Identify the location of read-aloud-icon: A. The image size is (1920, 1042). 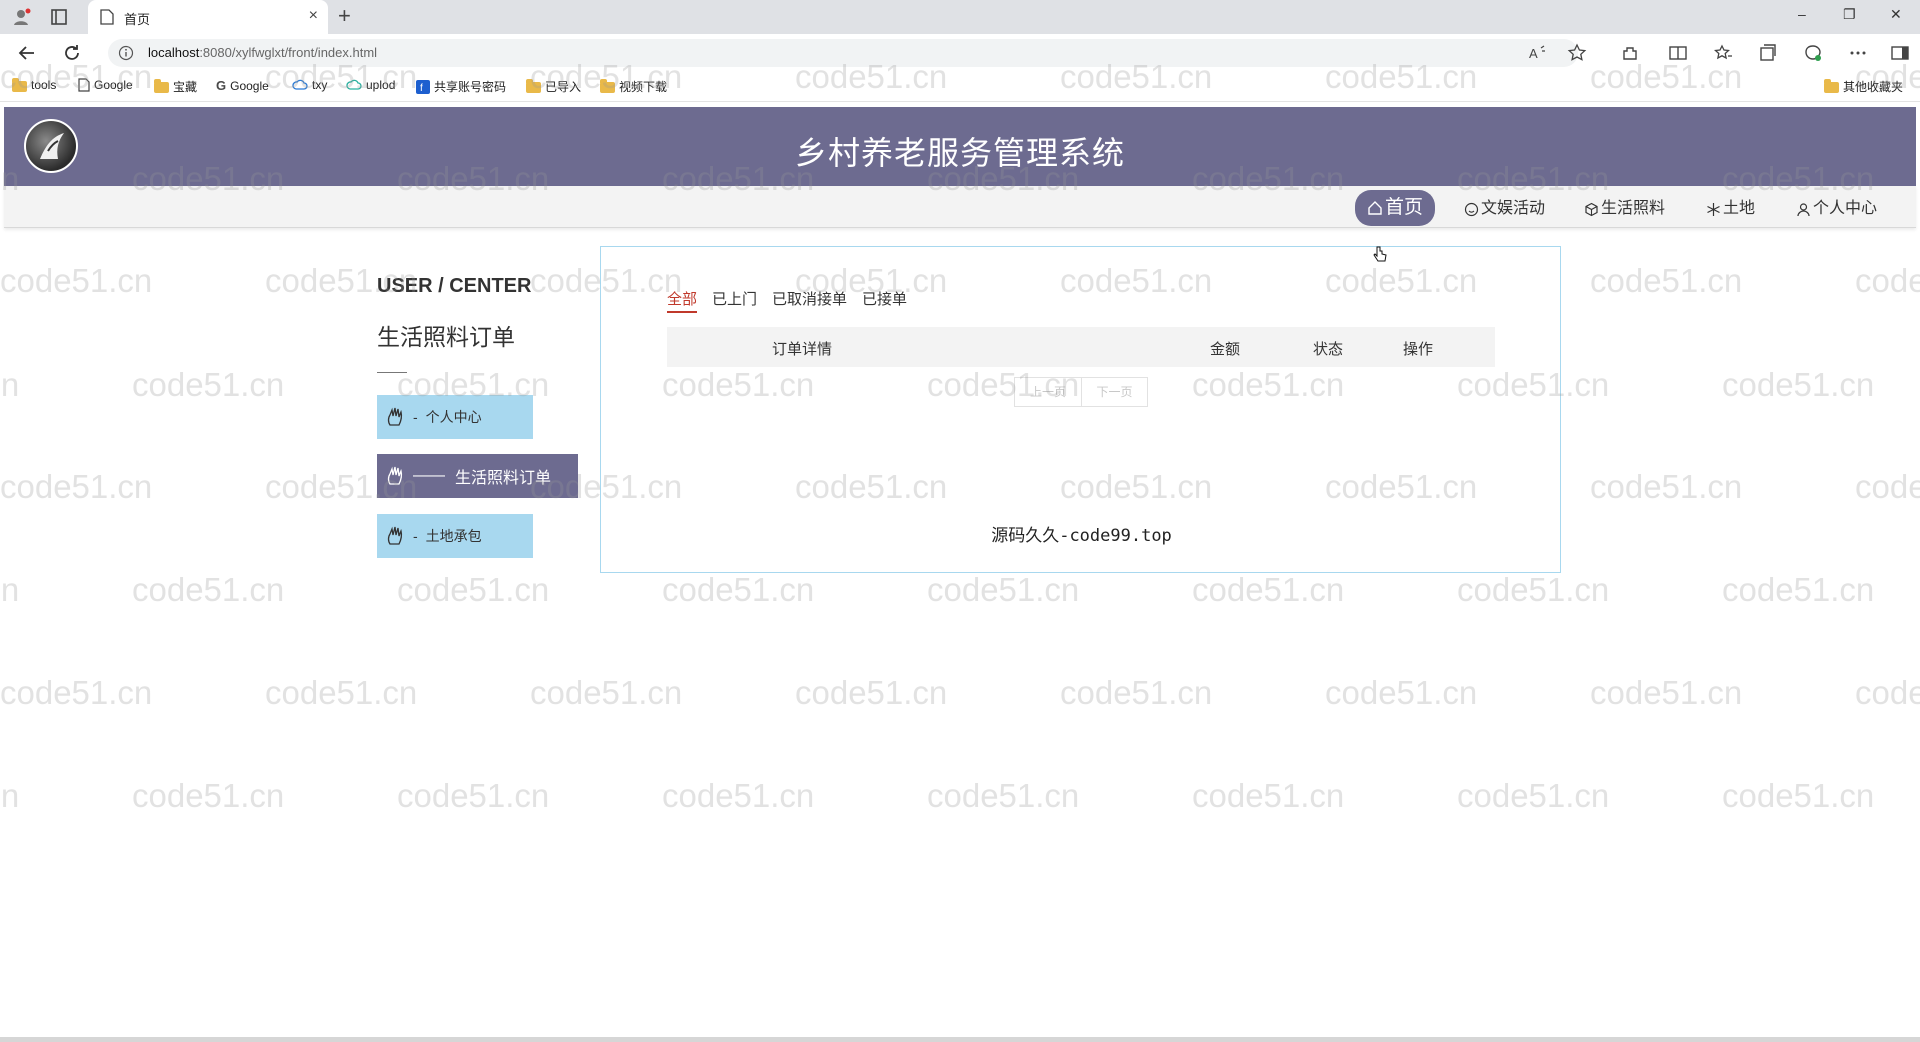
(1538, 53).